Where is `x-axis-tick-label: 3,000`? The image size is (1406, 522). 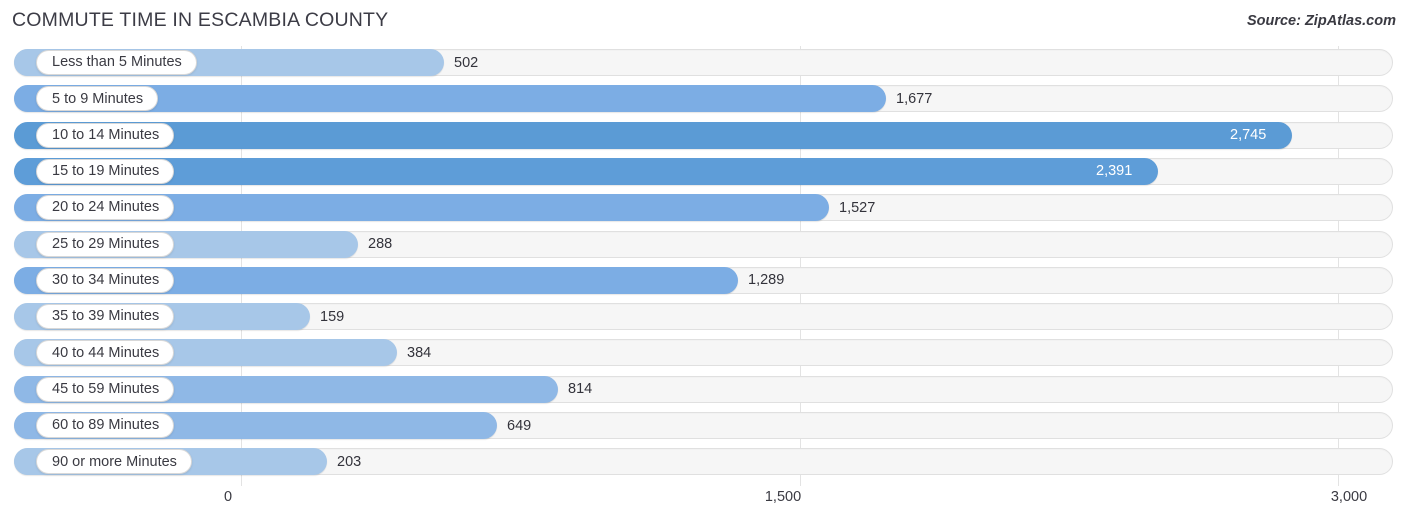 x-axis-tick-label: 3,000 is located at coordinates (1349, 497).